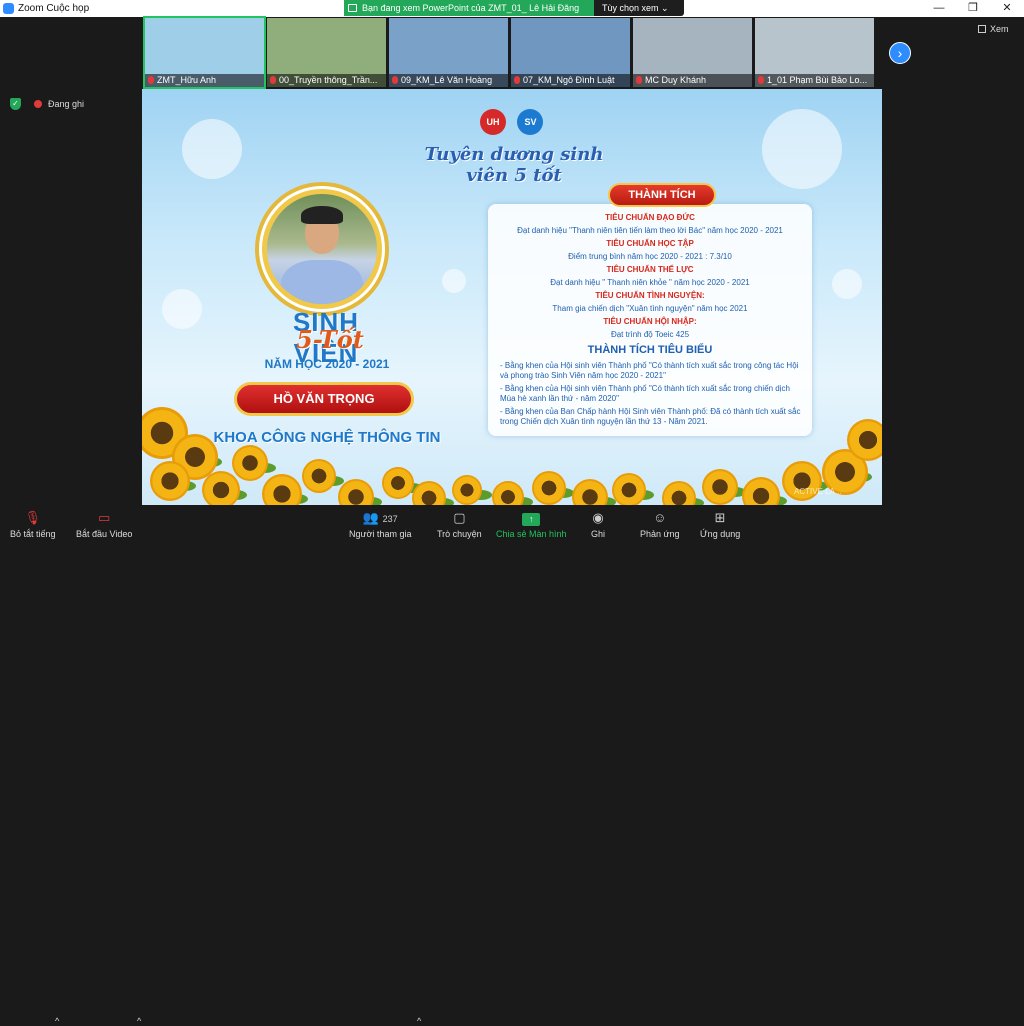 The width and height of the screenshot is (1024, 1026). Describe the element at coordinates (324, 399) in the screenshot. I see `student-name-banner: HỒ VĂN TRỌNG` at that location.